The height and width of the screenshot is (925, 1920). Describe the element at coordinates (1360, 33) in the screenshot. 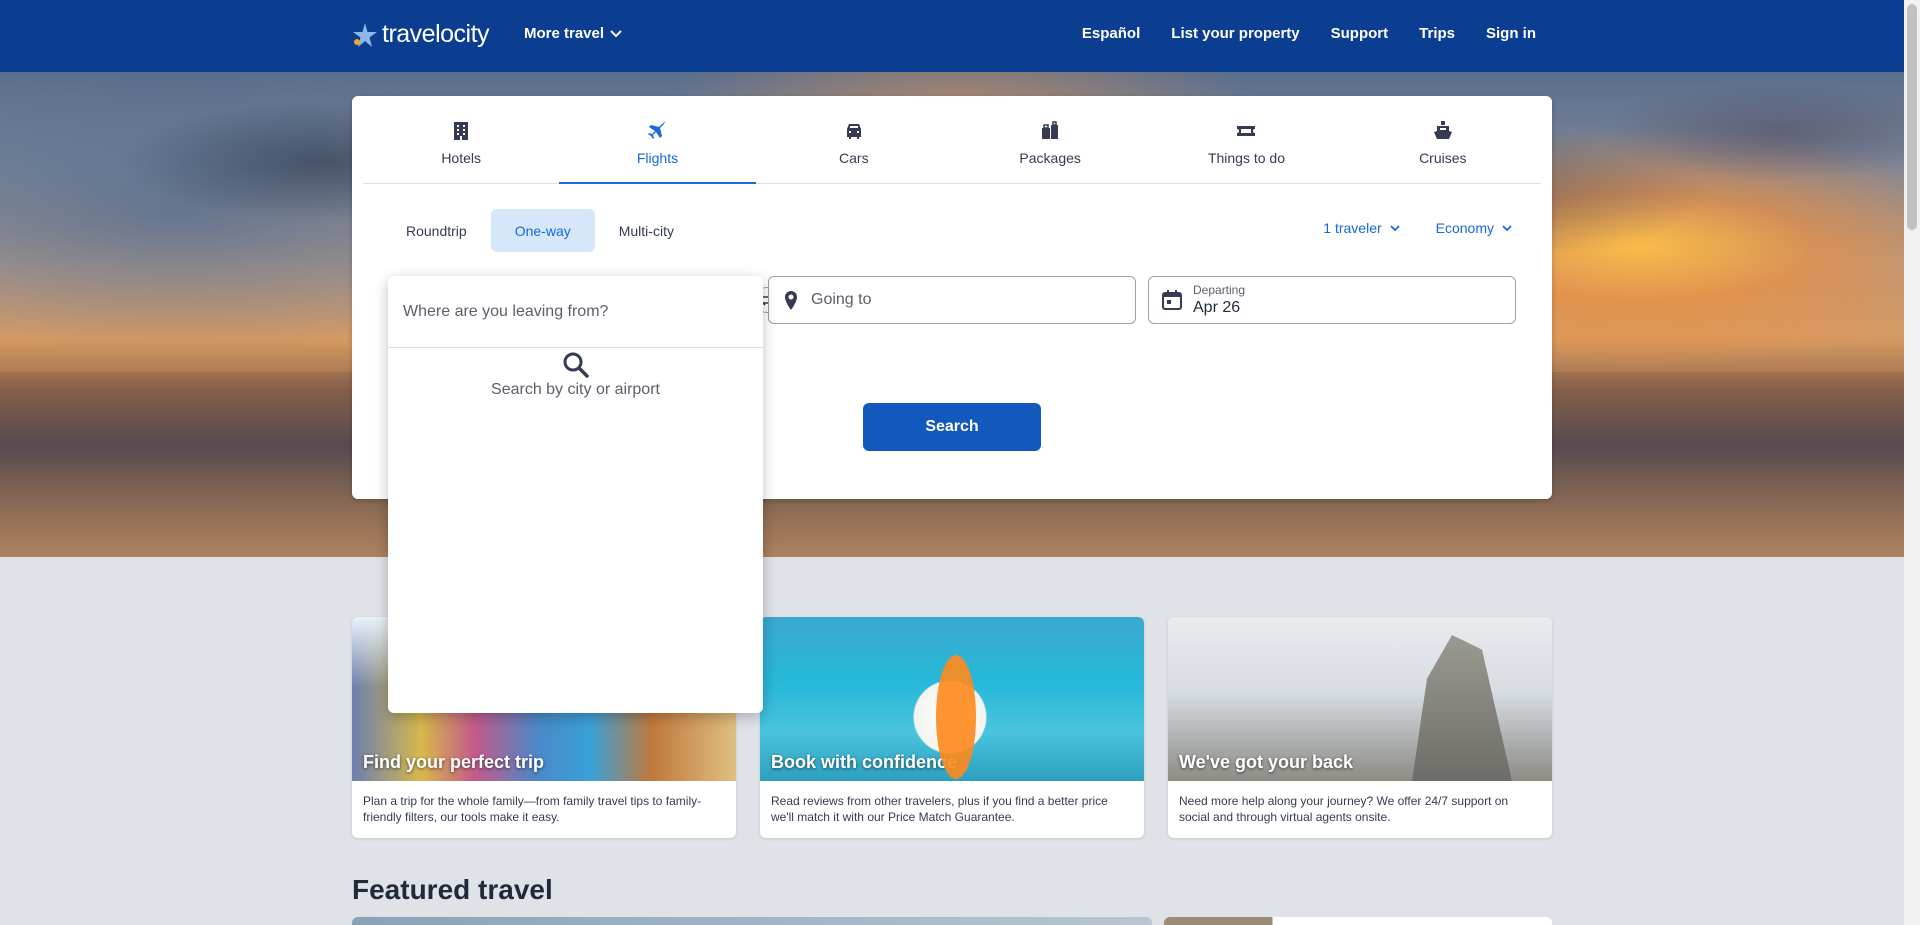

I see `nav-support-link: Support` at that location.